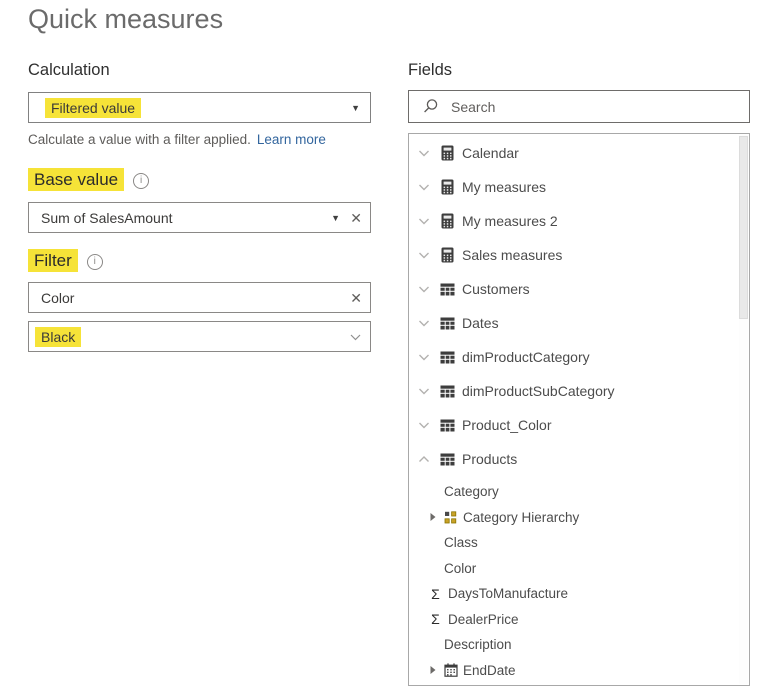 This screenshot has height=697, width=768. Describe the element at coordinates (423, 459) in the screenshot. I see `chevron-up-icon` at that location.